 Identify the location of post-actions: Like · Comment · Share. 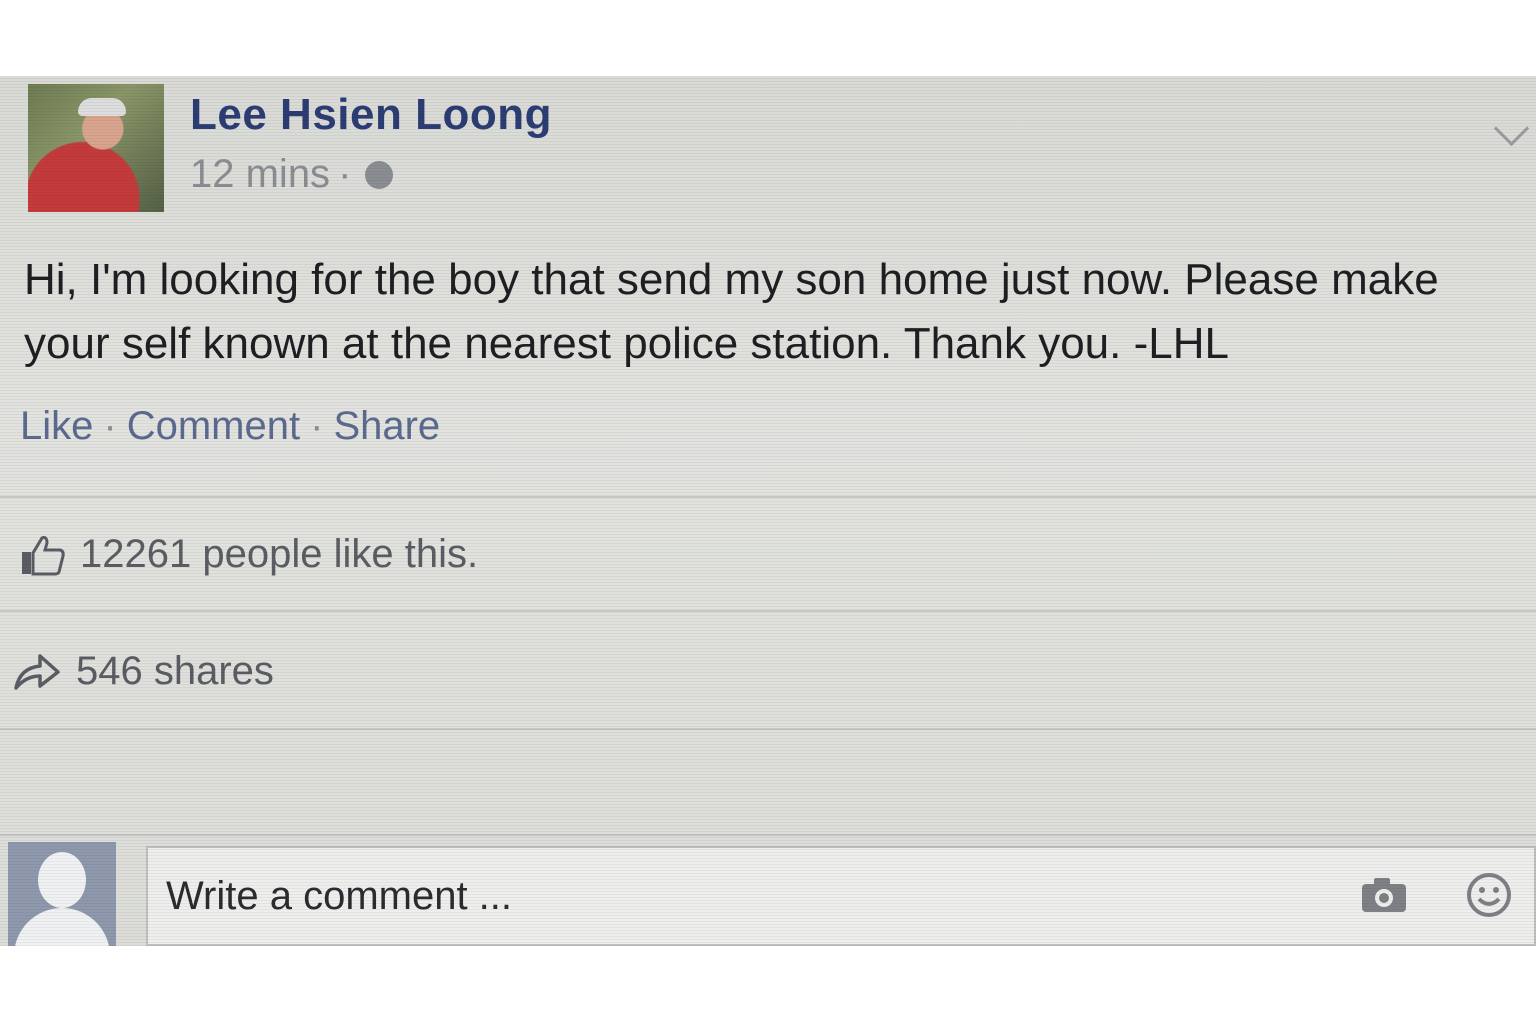
(230, 426).